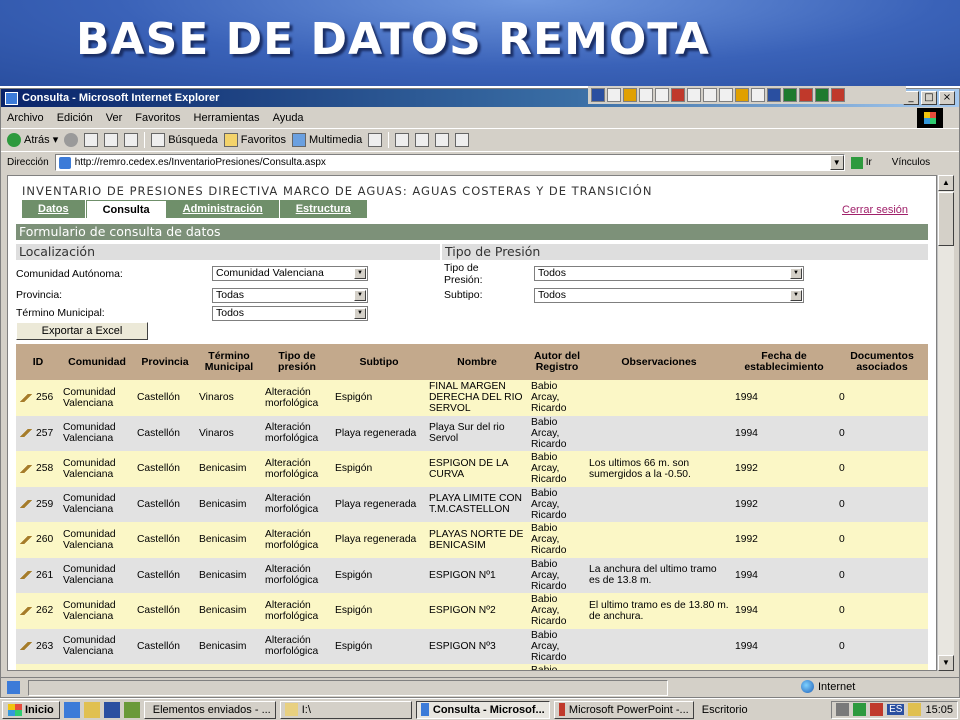 The width and height of the screenshot is (960, 720). I want to click on search-button: Búsqueda, so click(184, 139).